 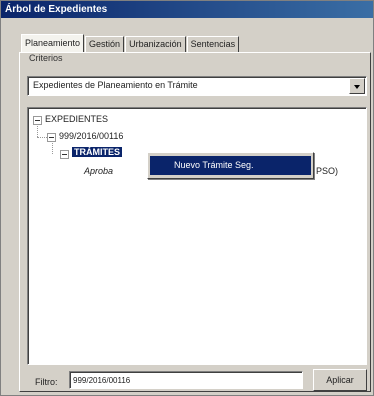 I want to click on tab-planeamiento: Planeamiento, so click(x=53, y=43).